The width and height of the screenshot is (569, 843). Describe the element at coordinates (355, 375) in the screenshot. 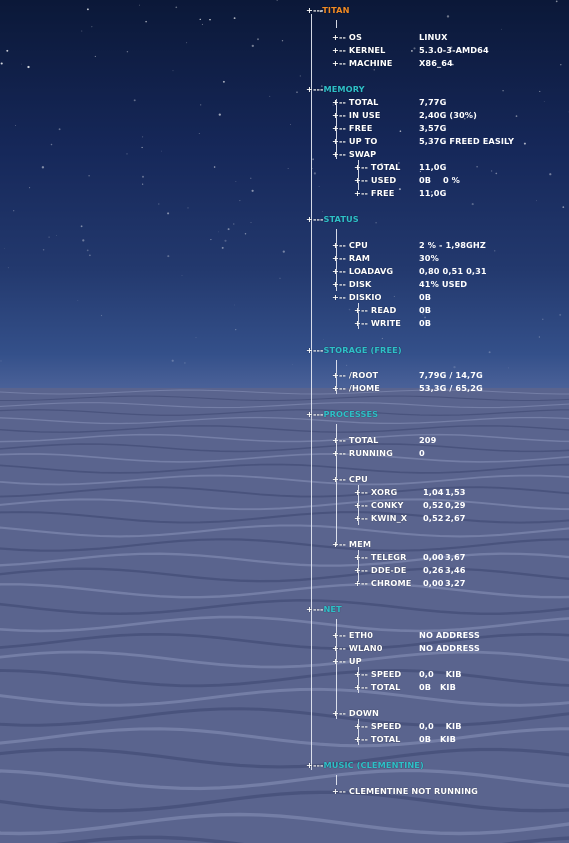

I see `storage-root-label: +-- /ROOT` at that location.